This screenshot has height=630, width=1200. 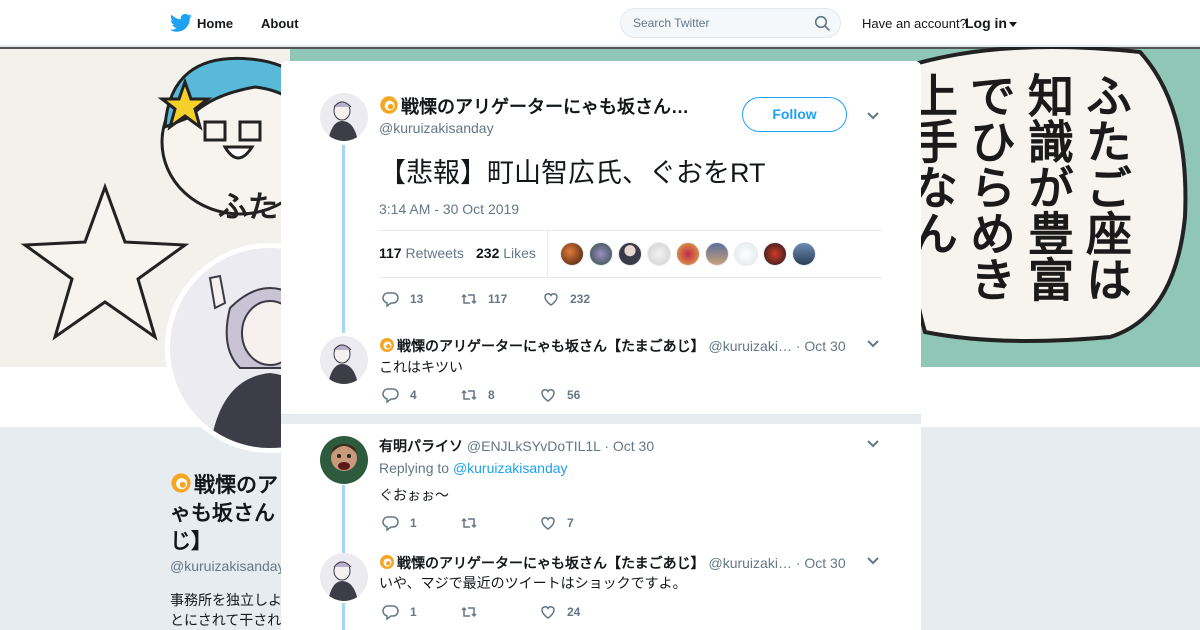 What do you see at coordinates (547, 254) in the screenshot?
I see `stats-divider` at bounding box center [547, 254].